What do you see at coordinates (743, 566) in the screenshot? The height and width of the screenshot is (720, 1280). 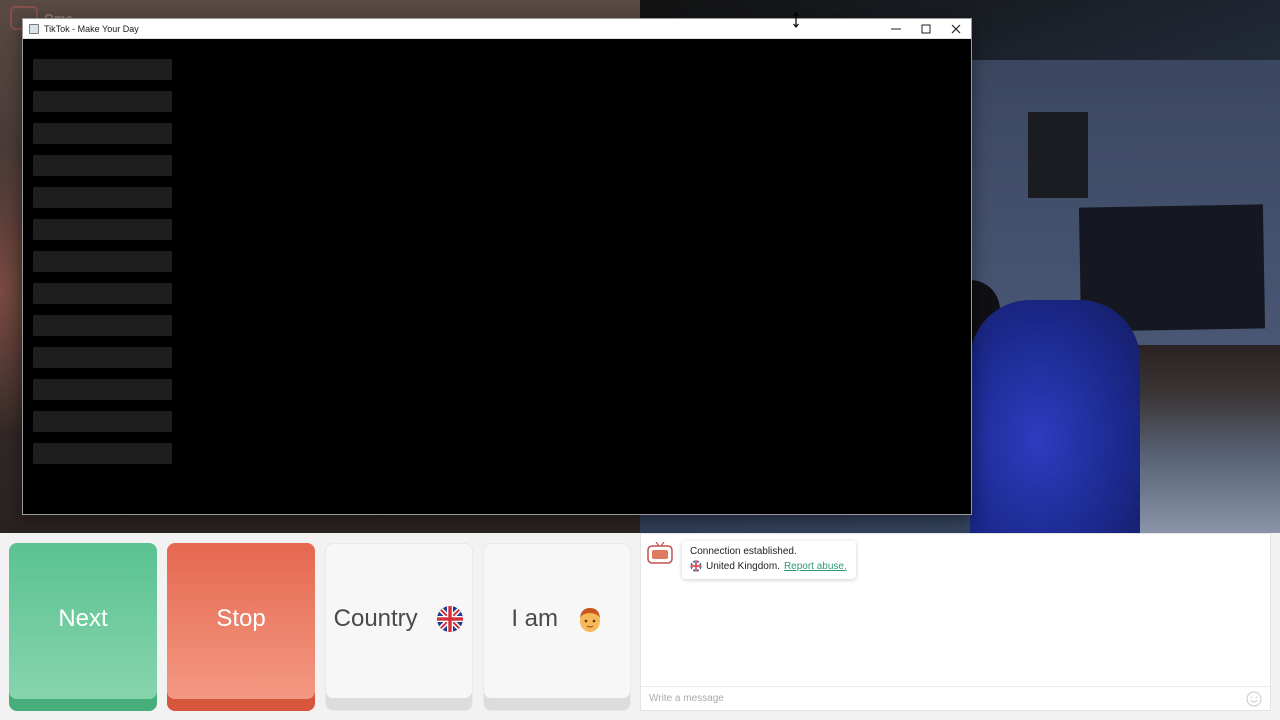 I see `stranger-country: United Kingdom.` at bounding box center [743, 566].